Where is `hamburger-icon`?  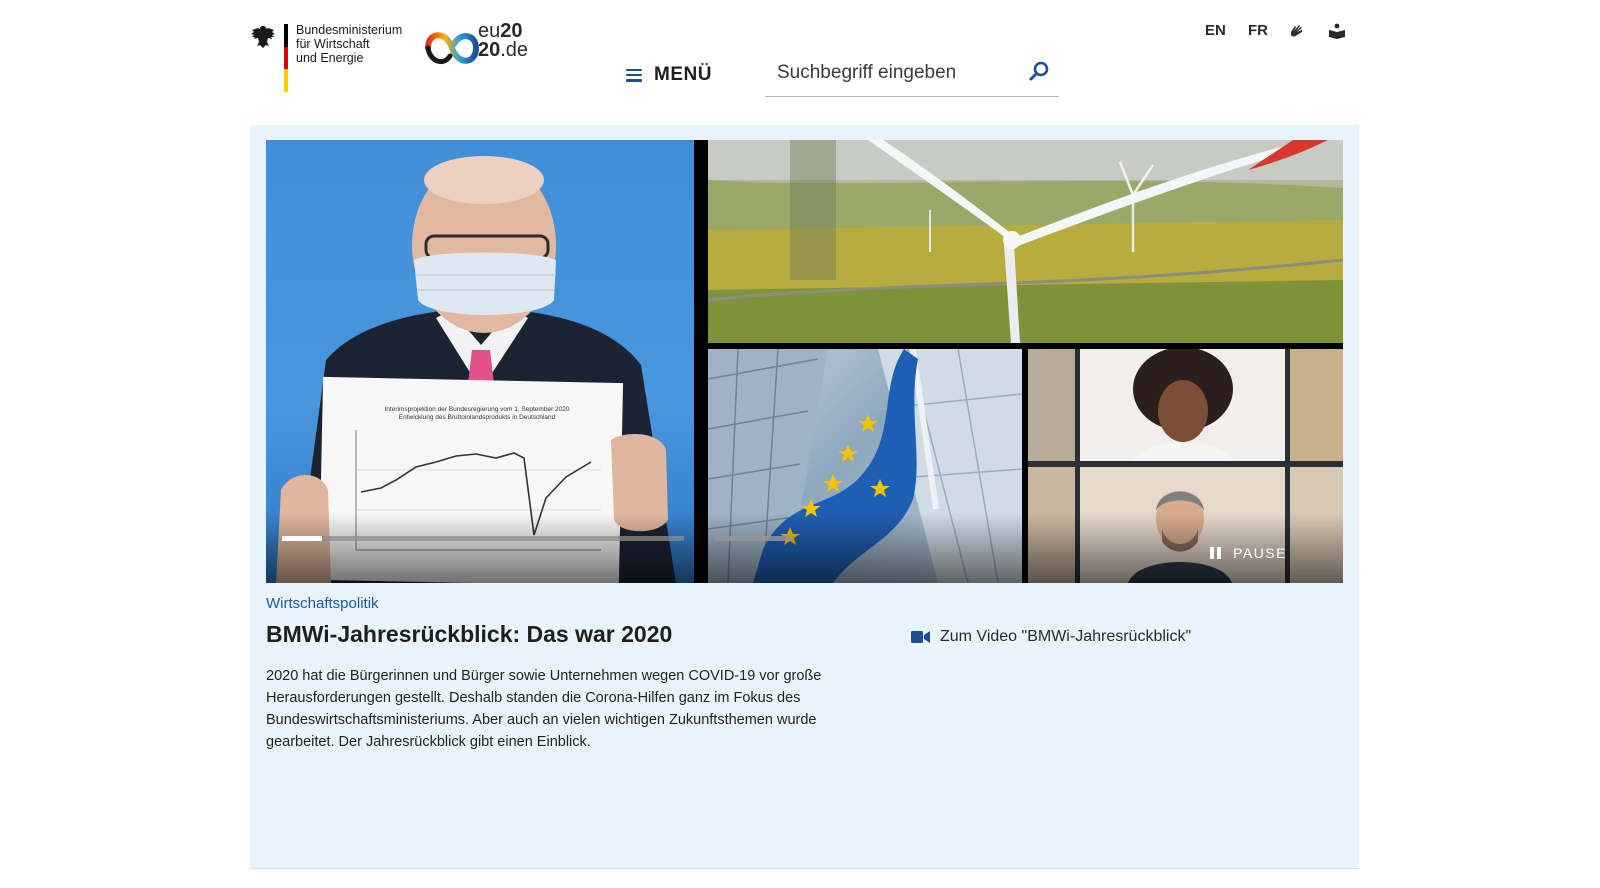
hamburger-icon is located at coordinates (634, 75).